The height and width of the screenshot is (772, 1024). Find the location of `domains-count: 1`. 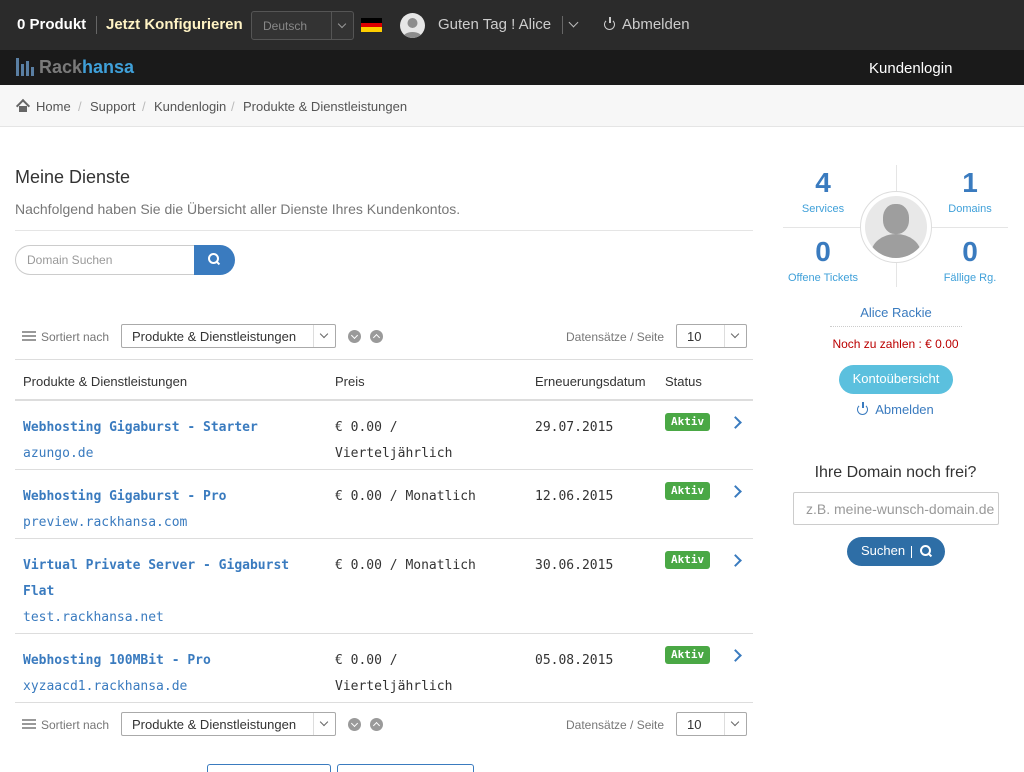

domains-count: 1 is located at coordinates (970, 182).